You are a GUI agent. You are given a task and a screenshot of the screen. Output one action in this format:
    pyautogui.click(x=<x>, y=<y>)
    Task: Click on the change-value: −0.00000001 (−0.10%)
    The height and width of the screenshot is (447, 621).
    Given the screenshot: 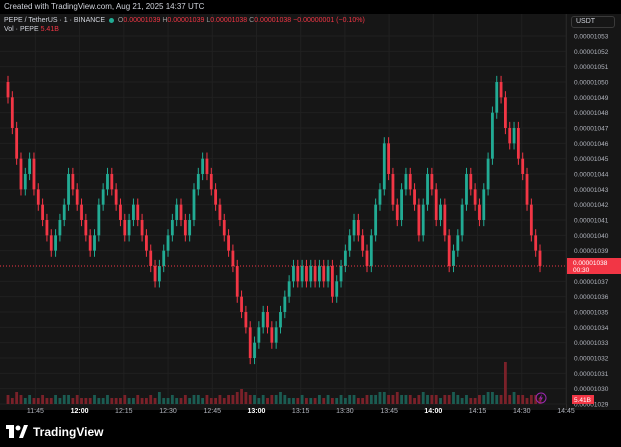 What is the action you would take?
    pyautogui.click(x=329, y=20)
    